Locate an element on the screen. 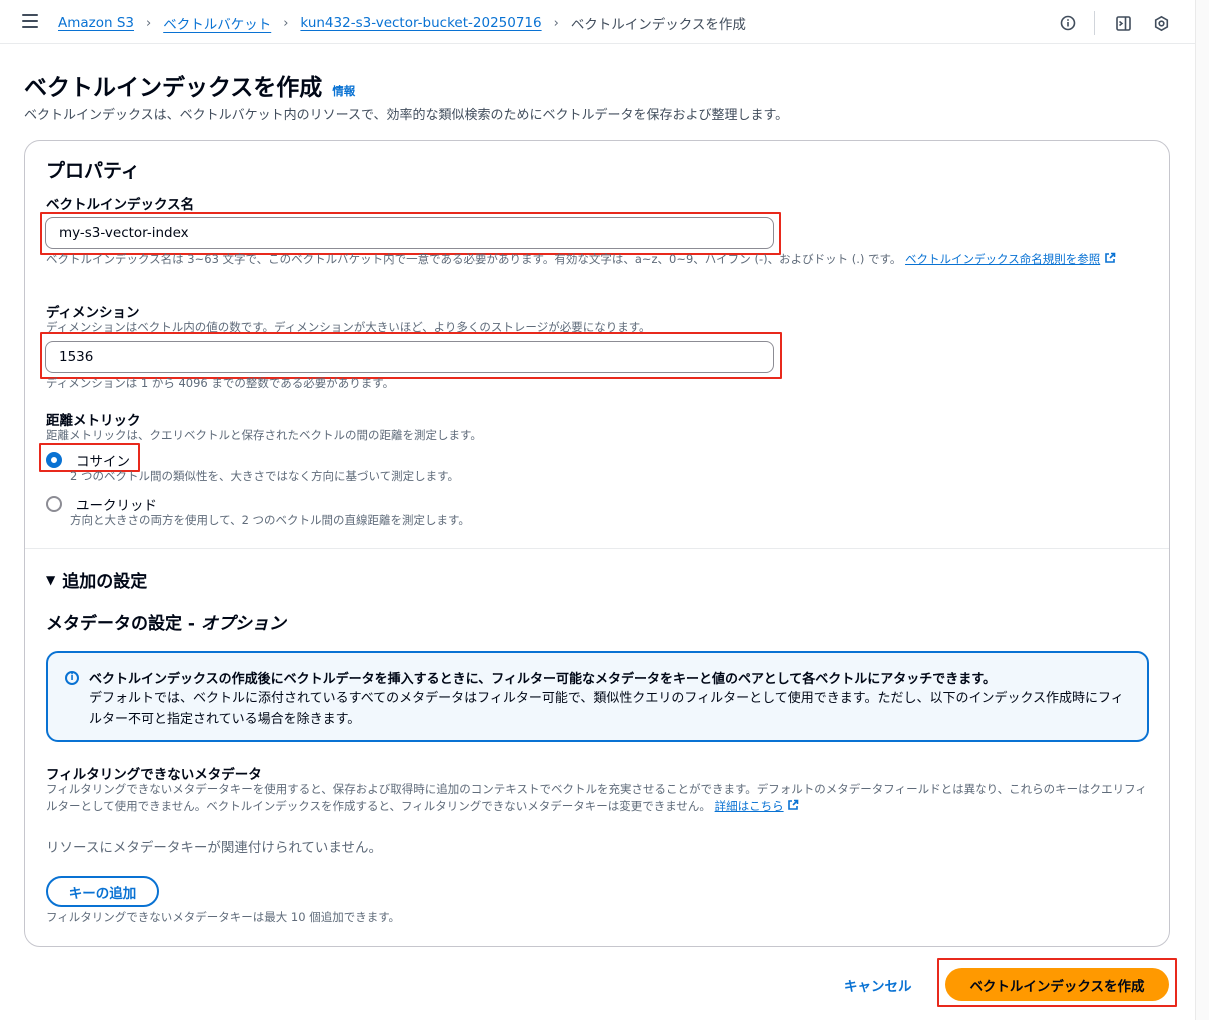 This screenshot has height=1020, width=1209. radio-euclidean-description: 方向と大きさの両方を使用して、2 つのベクトル間の直線距離を測定します。 is located at coordinates (270, 520).